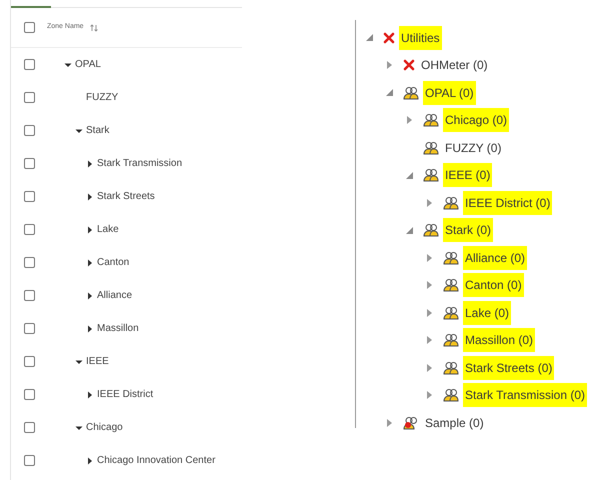  I want to click on tree-label: Alliance (0), so click(495, 258).